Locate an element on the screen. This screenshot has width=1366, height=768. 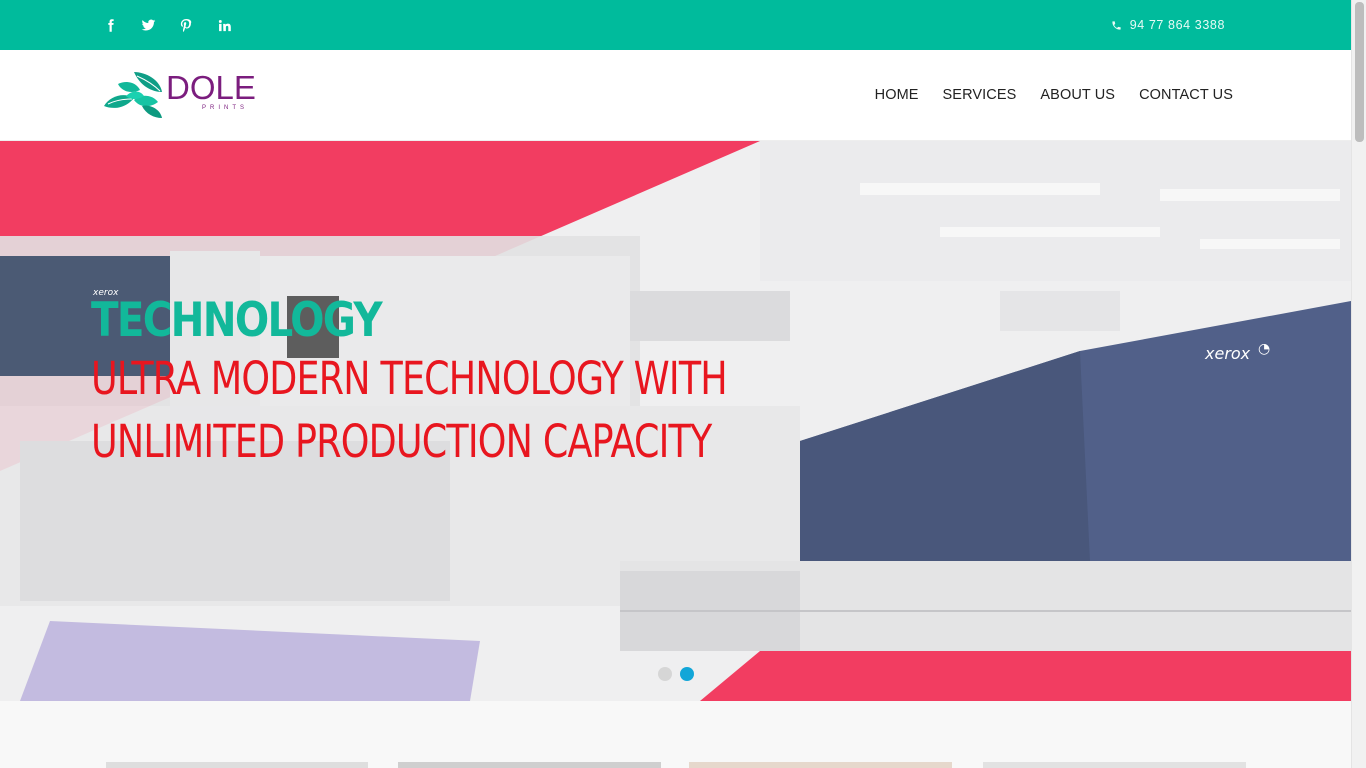
slider-dot-2-active is located at coordinates (687, 674).